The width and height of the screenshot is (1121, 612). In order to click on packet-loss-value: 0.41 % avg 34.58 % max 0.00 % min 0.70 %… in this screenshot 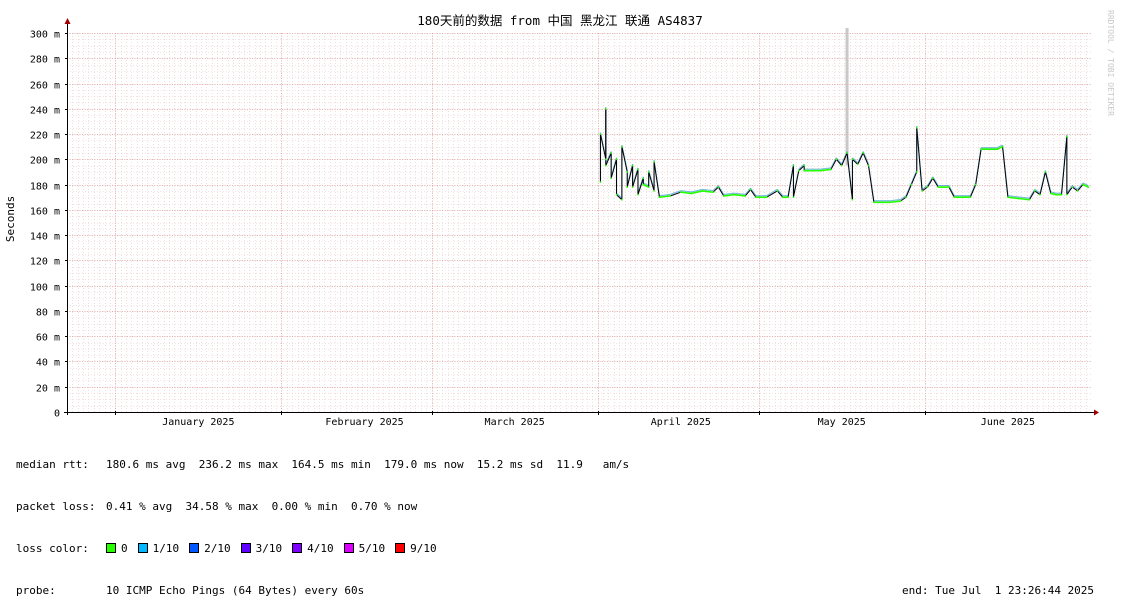, I will do `click(262, 506)`.